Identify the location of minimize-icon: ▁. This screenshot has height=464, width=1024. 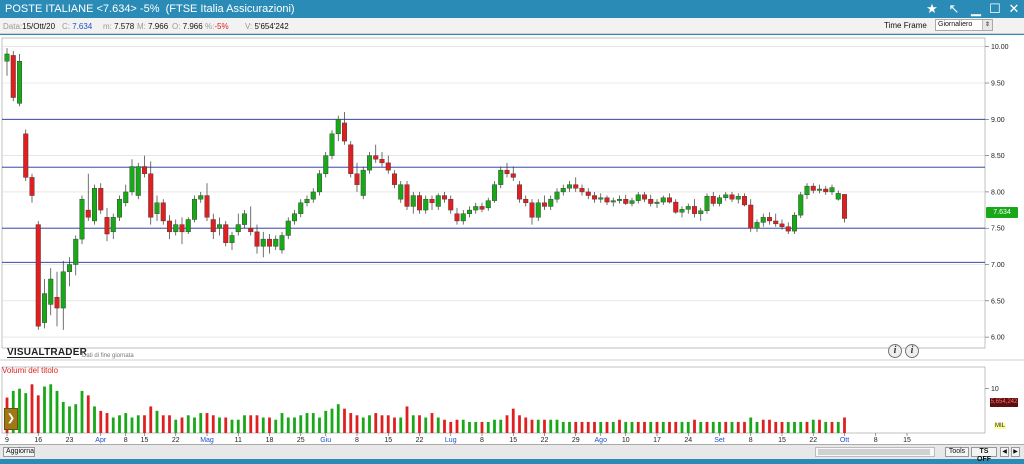
(976, 9).